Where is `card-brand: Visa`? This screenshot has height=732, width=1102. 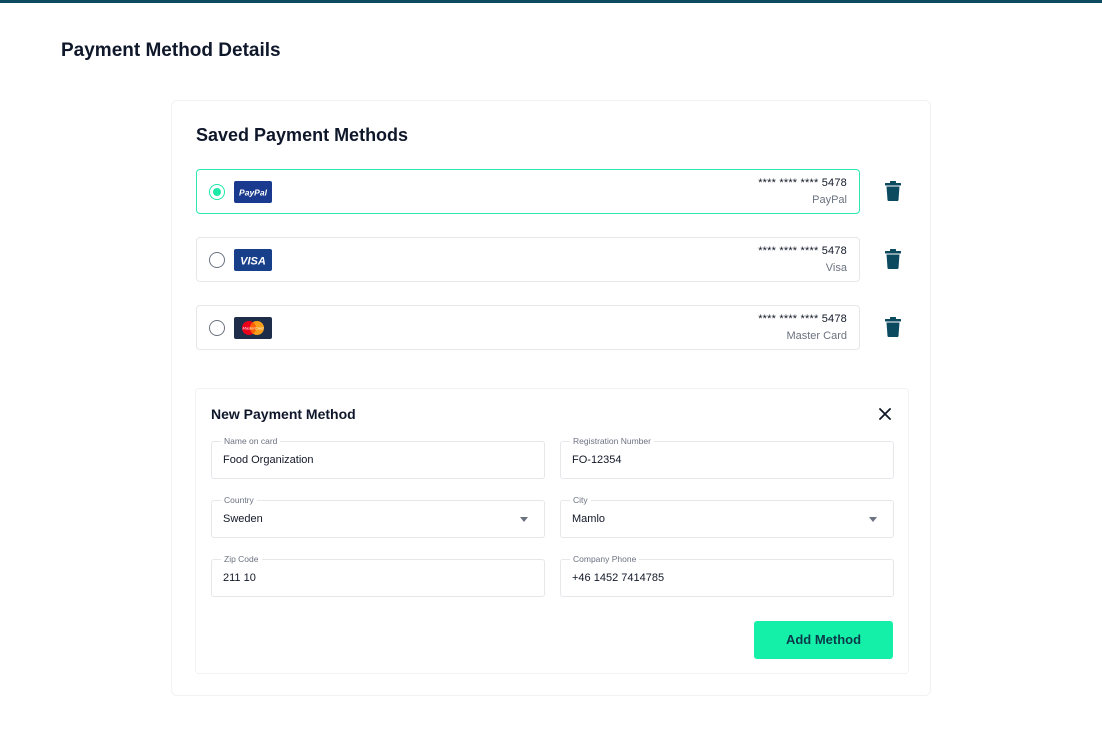 card-brand: Visa is located at coordinates (836, 268).